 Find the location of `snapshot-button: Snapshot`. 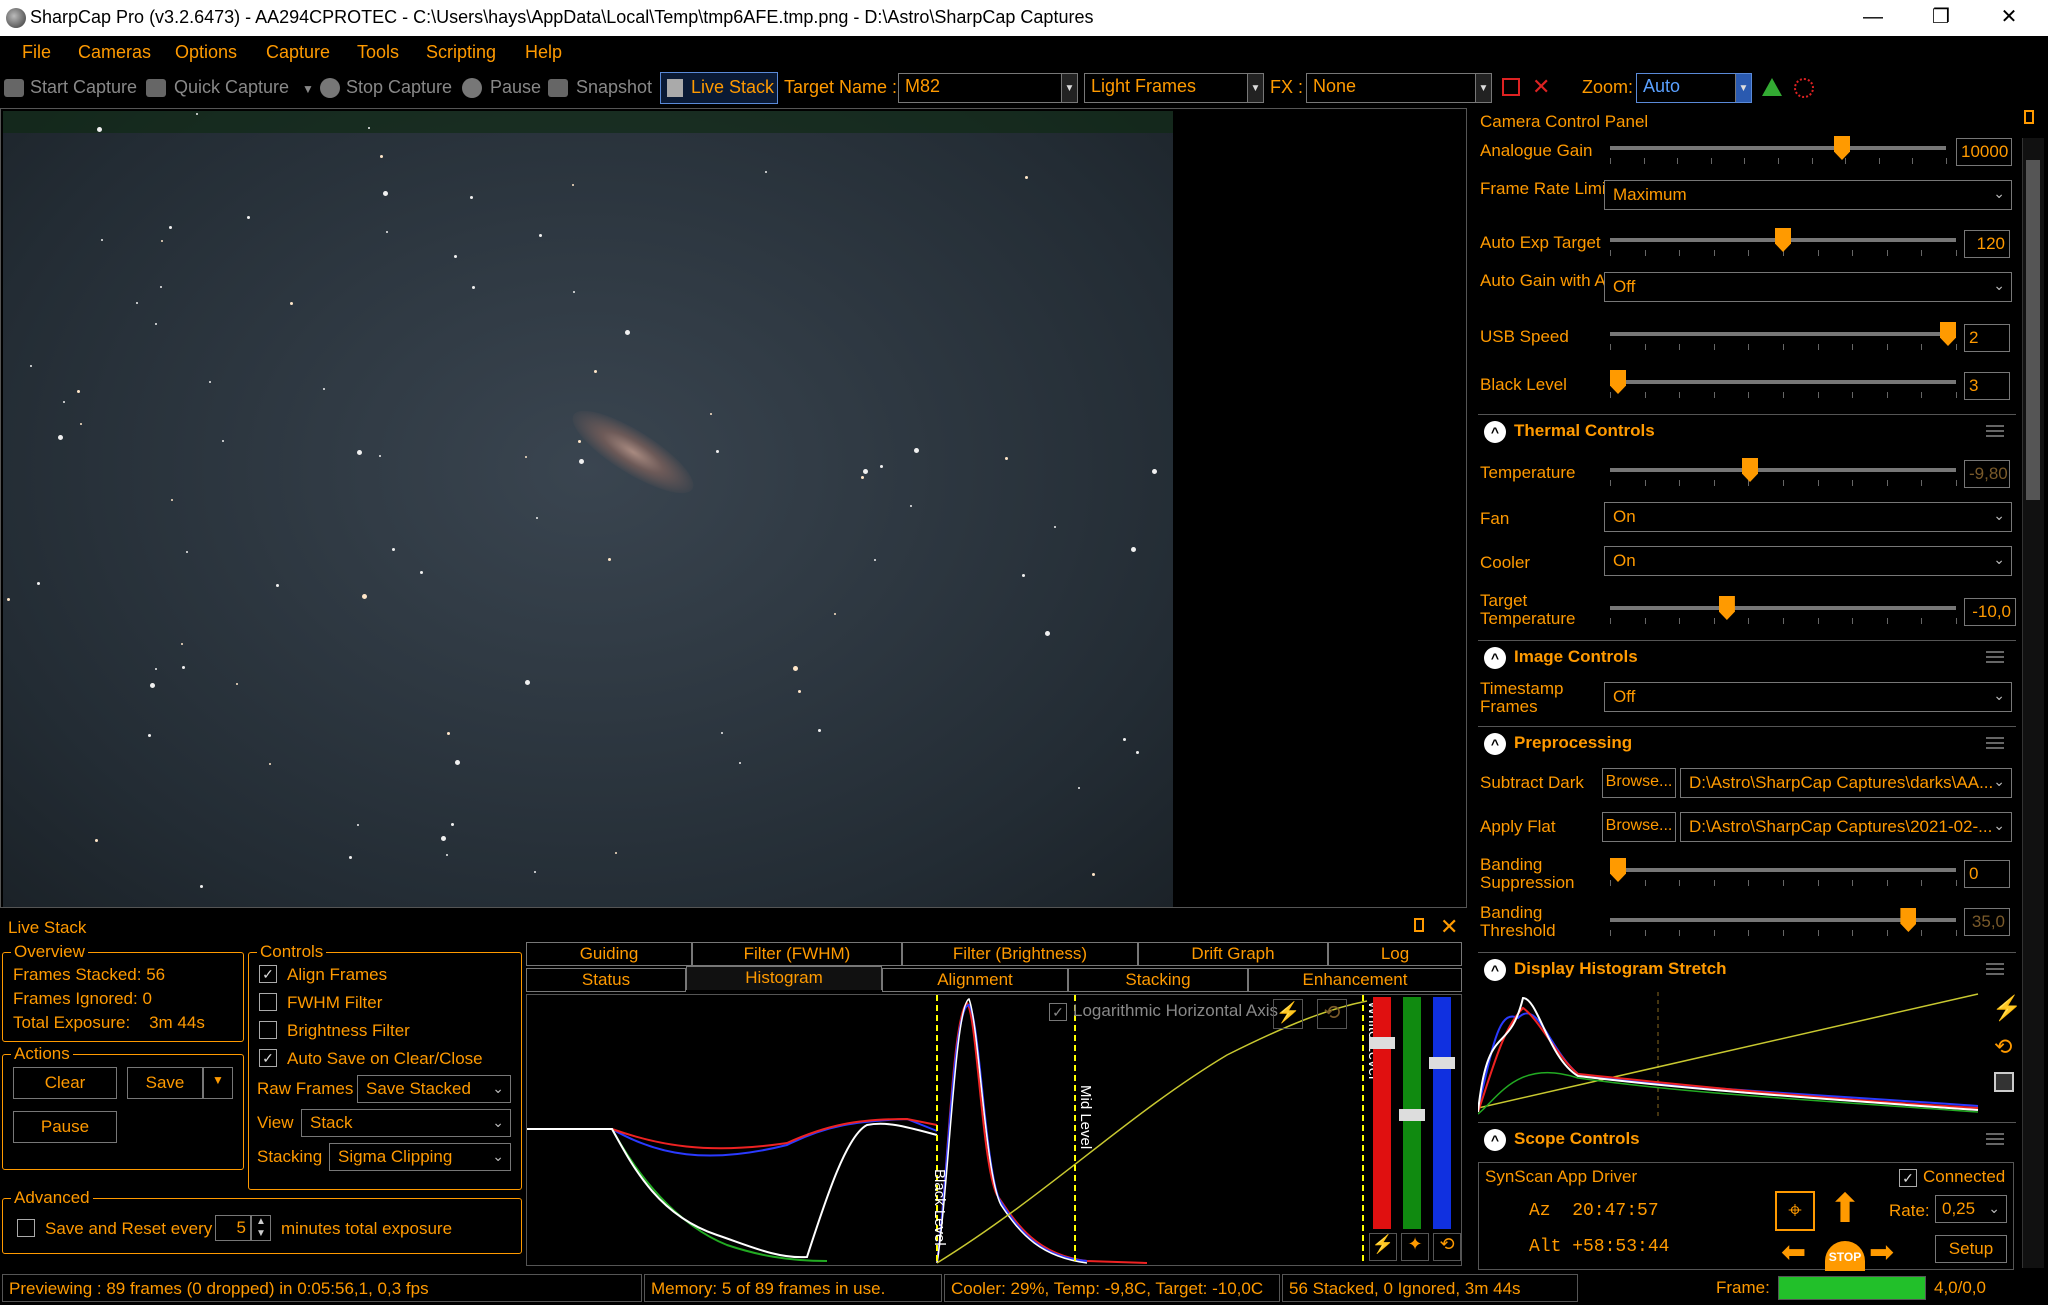

snapshot-button: Snapshot is located at coordinates (614, 87).